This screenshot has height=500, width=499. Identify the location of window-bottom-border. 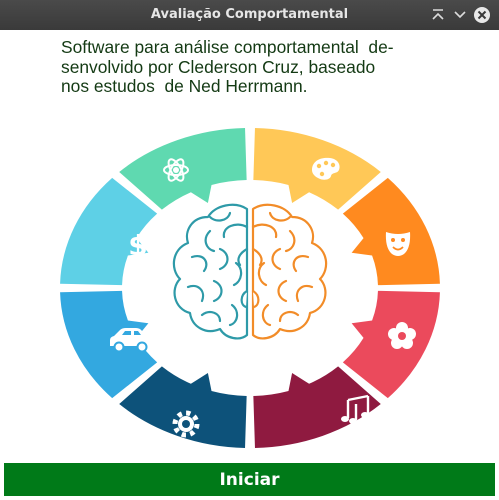
(249, 498).